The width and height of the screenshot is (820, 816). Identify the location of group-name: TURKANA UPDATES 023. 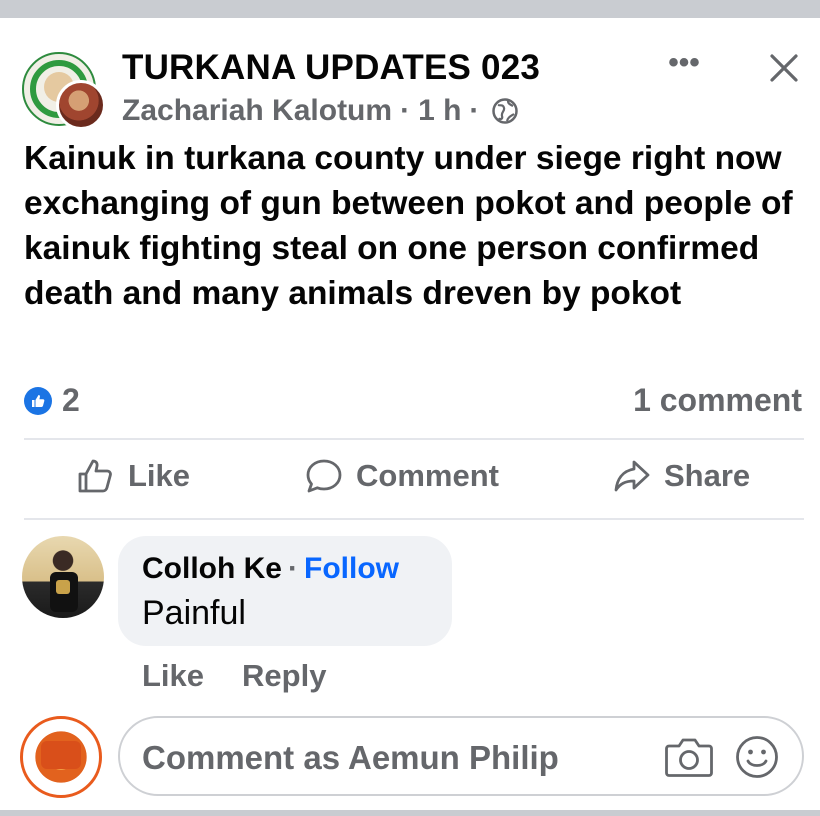
(331, 68).